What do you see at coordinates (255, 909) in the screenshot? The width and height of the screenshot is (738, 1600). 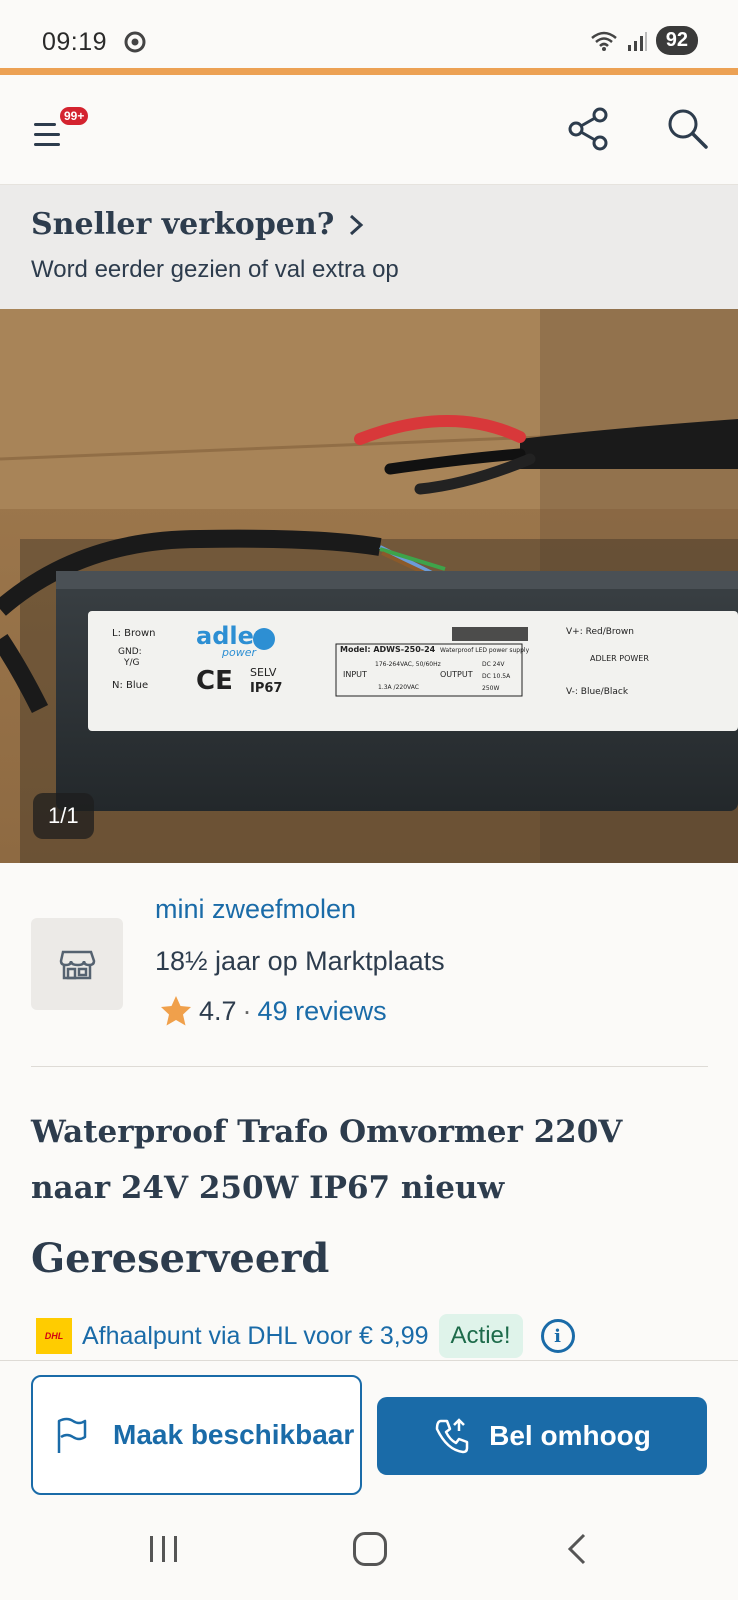 I see `seller-name: mini zweefmolen` at bounding box center [255, 909].